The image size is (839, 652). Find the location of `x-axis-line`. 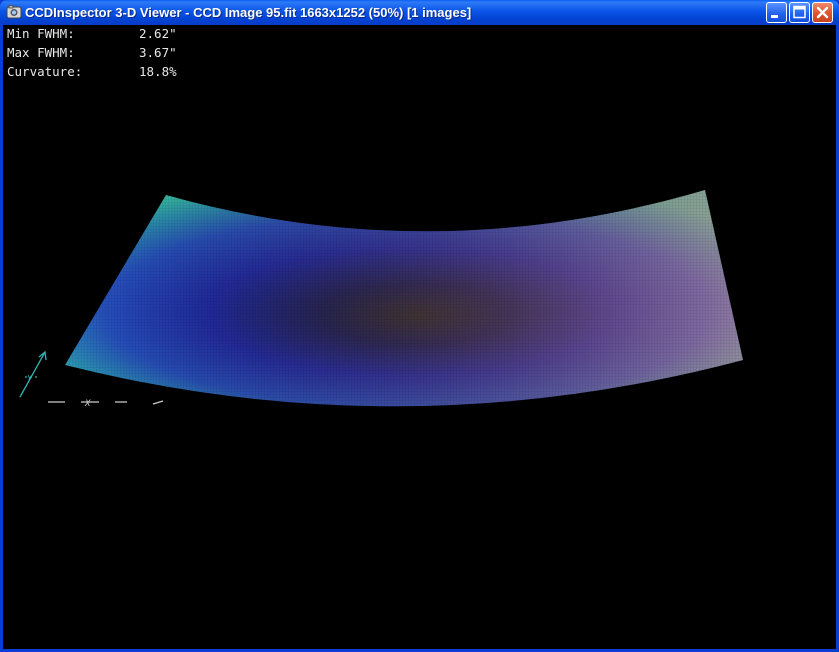

x-axis-line is located at coordinates (106, 402).